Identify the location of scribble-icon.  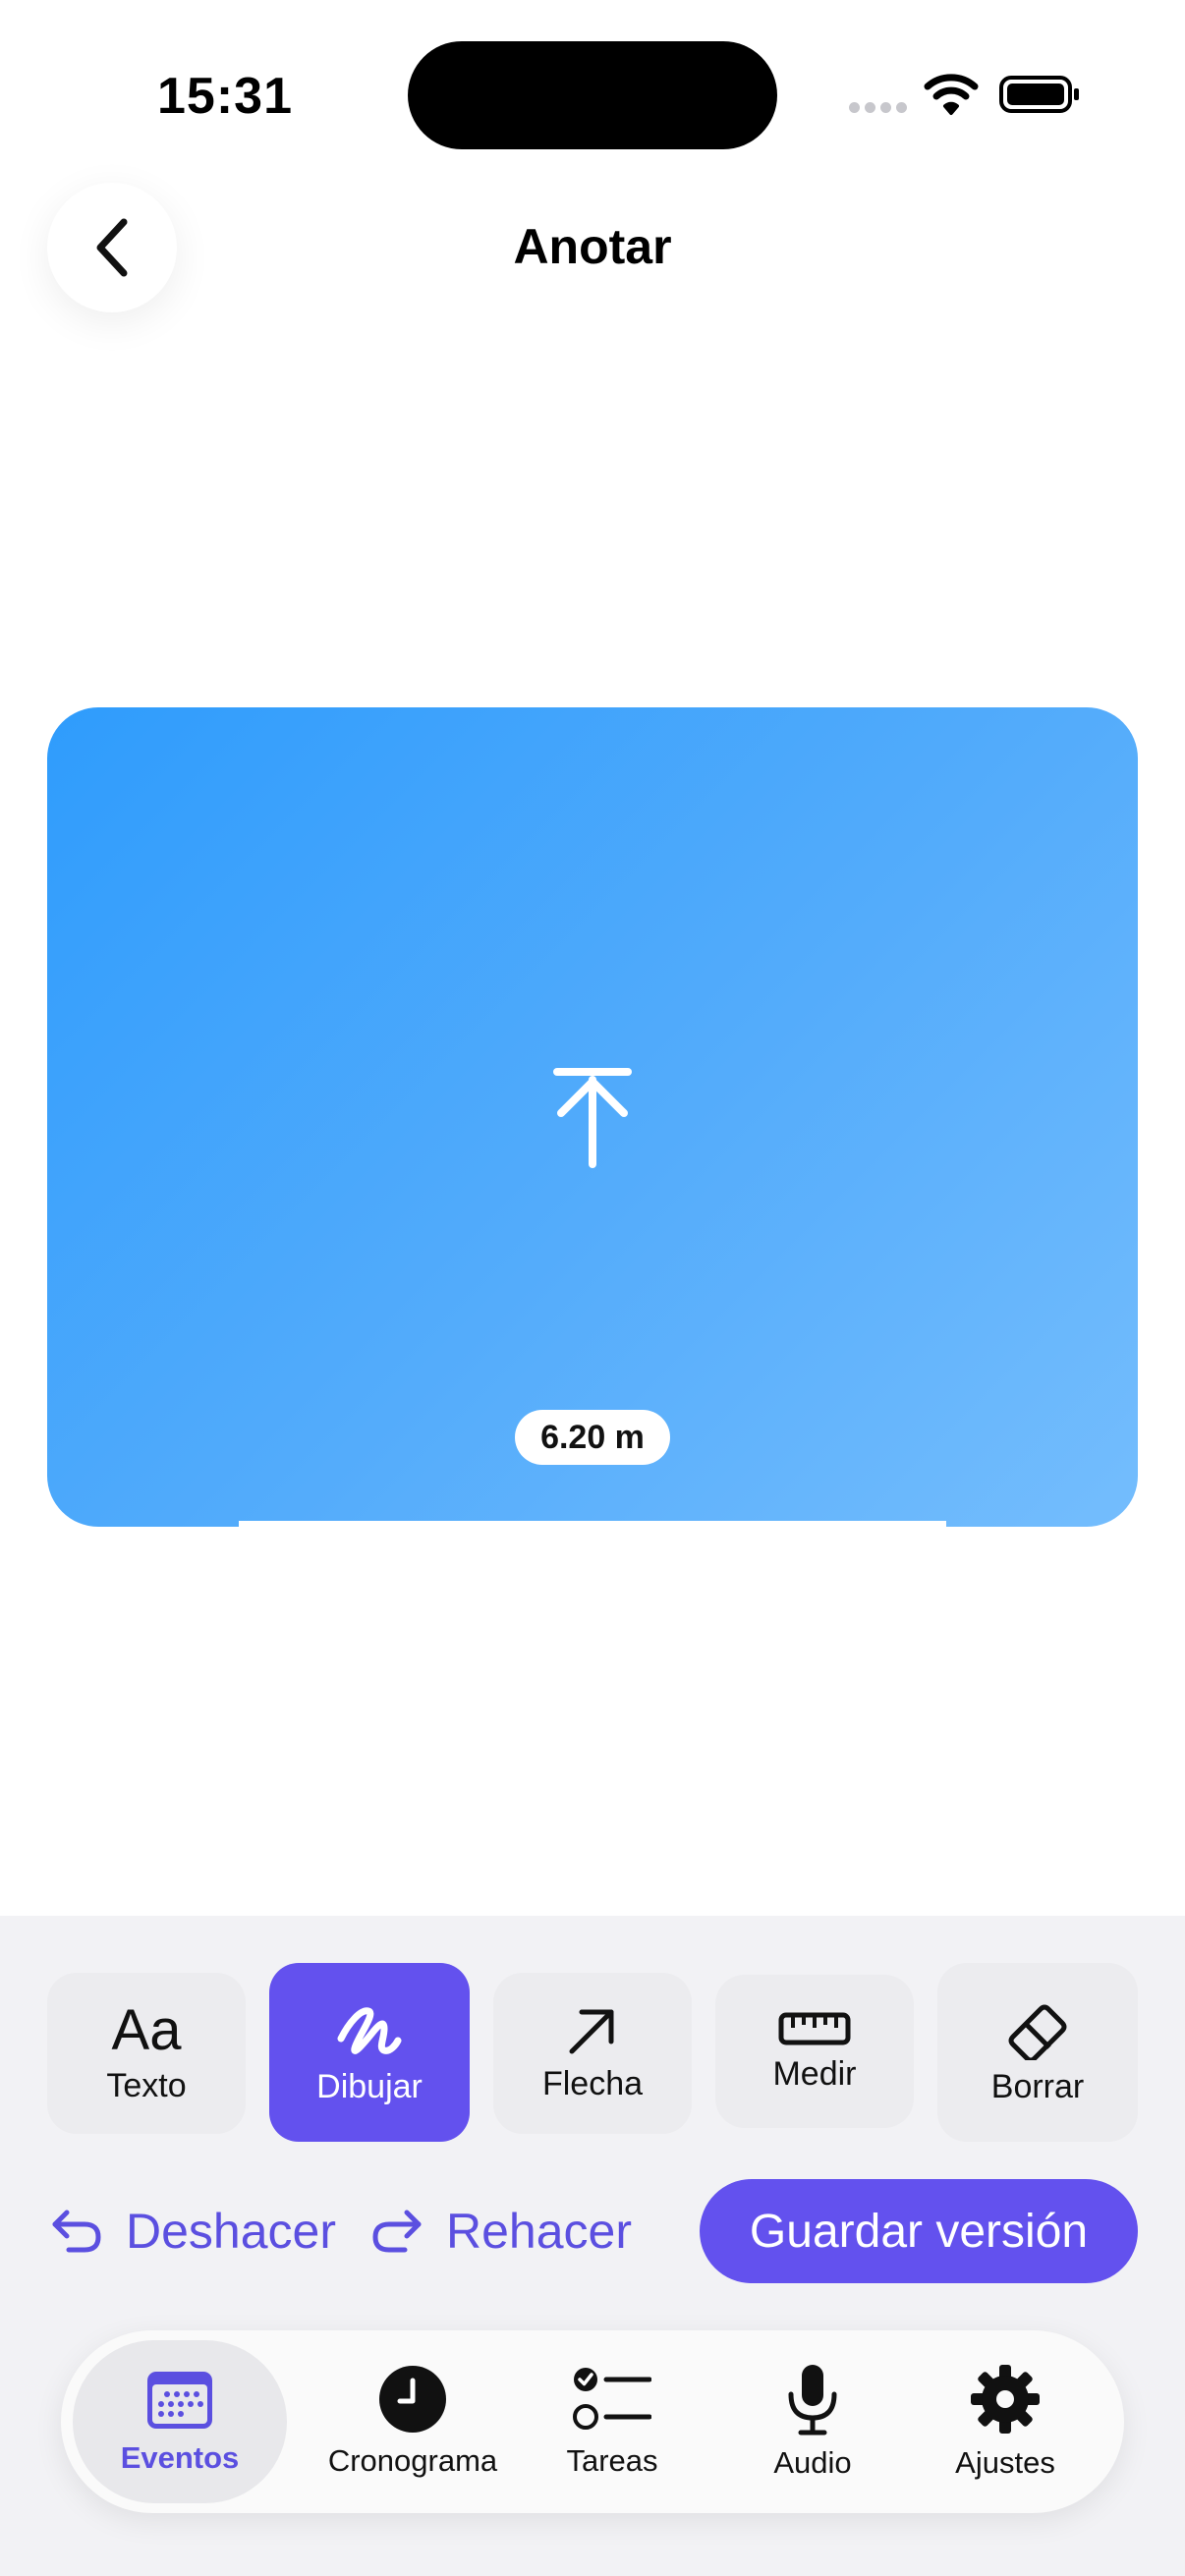
(370, 2030).